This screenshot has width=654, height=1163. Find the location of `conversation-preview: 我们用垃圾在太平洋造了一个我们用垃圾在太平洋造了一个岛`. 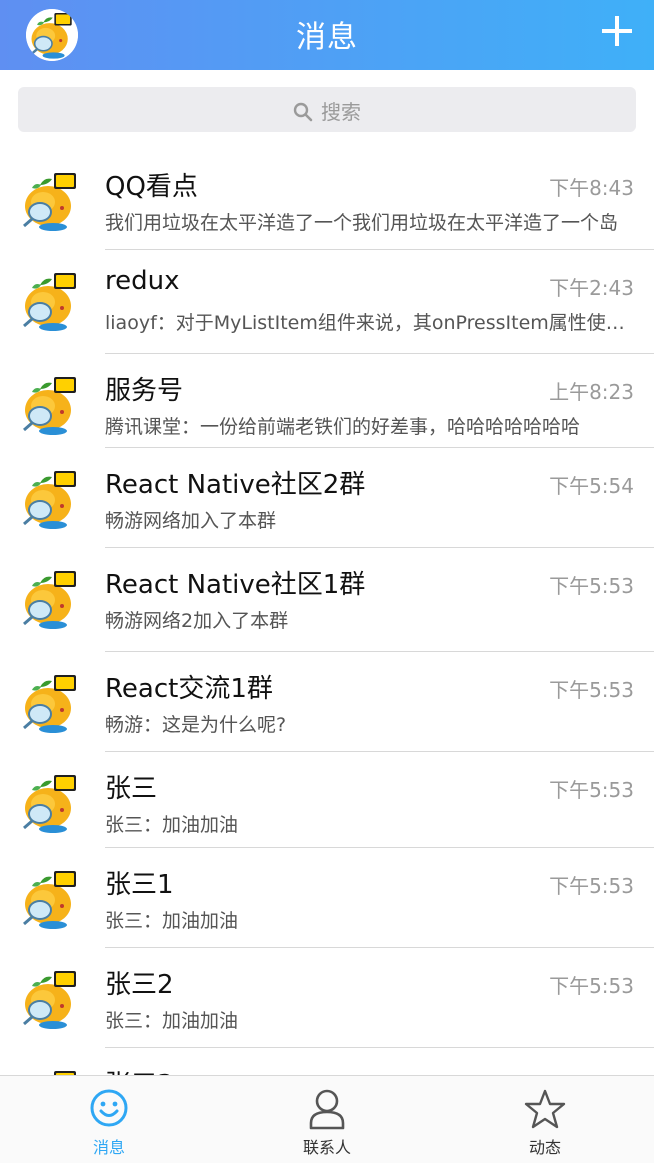

conversation-preview: 我们用垃圾在太平洋造了一个我们用垃圾在太平洋造了一个岛 is located at coordinates (362, 223).